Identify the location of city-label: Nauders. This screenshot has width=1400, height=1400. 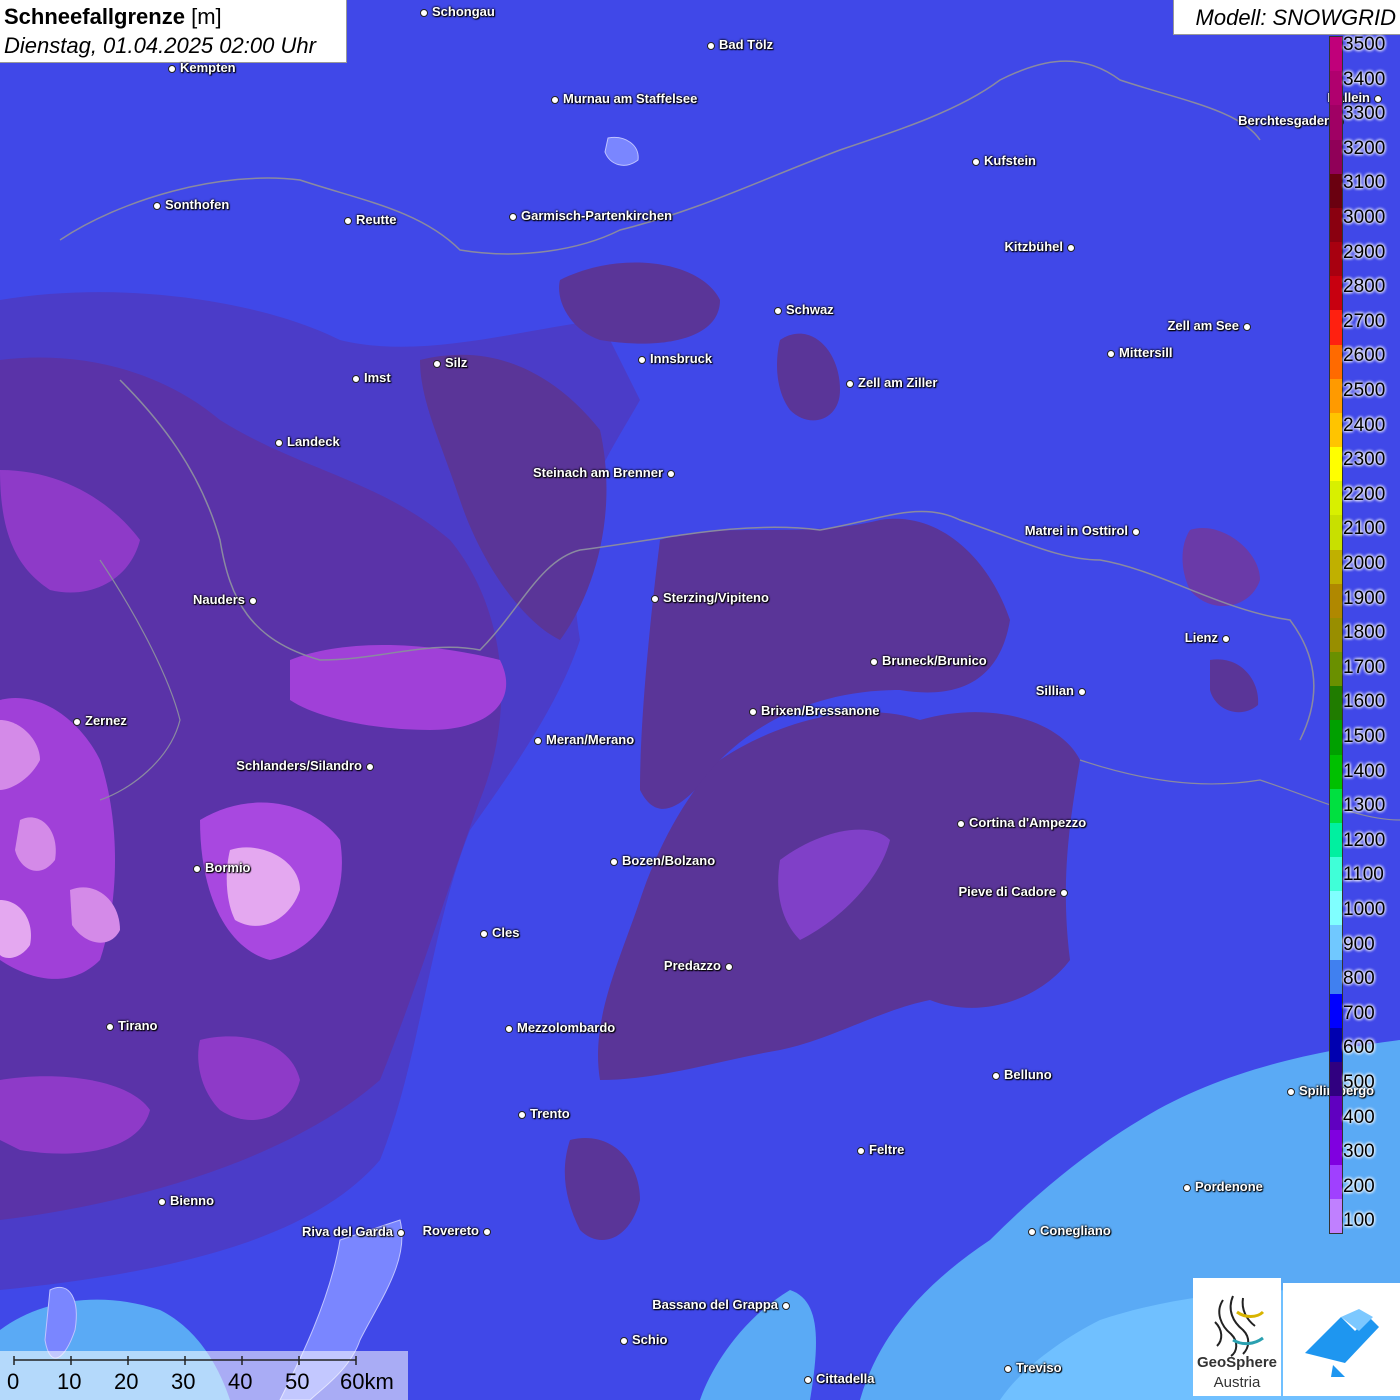
(219, 599).